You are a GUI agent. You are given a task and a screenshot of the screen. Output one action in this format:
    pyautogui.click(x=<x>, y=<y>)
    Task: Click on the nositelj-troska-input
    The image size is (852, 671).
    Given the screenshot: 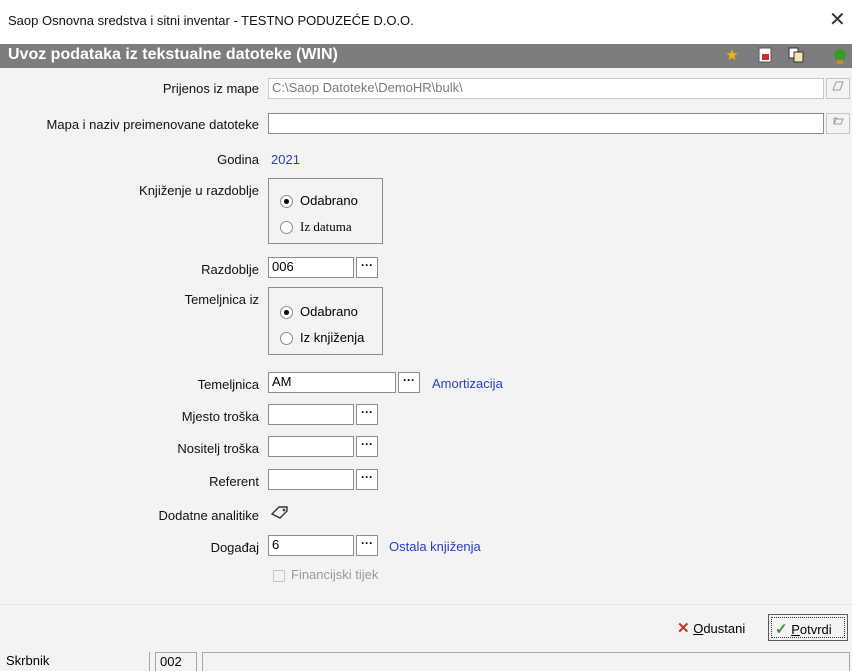 What is the action you would take?
    pyautogui.click(x=311, y=446)
    